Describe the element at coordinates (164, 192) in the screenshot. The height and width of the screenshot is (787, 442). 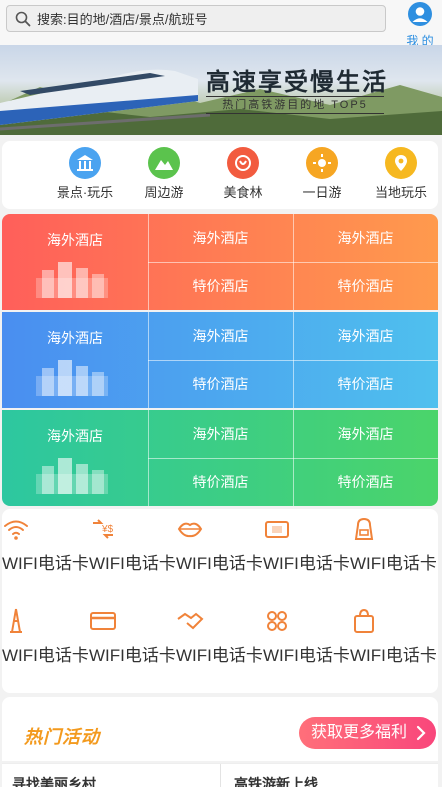
I see `category-label: 周边游` at that location.